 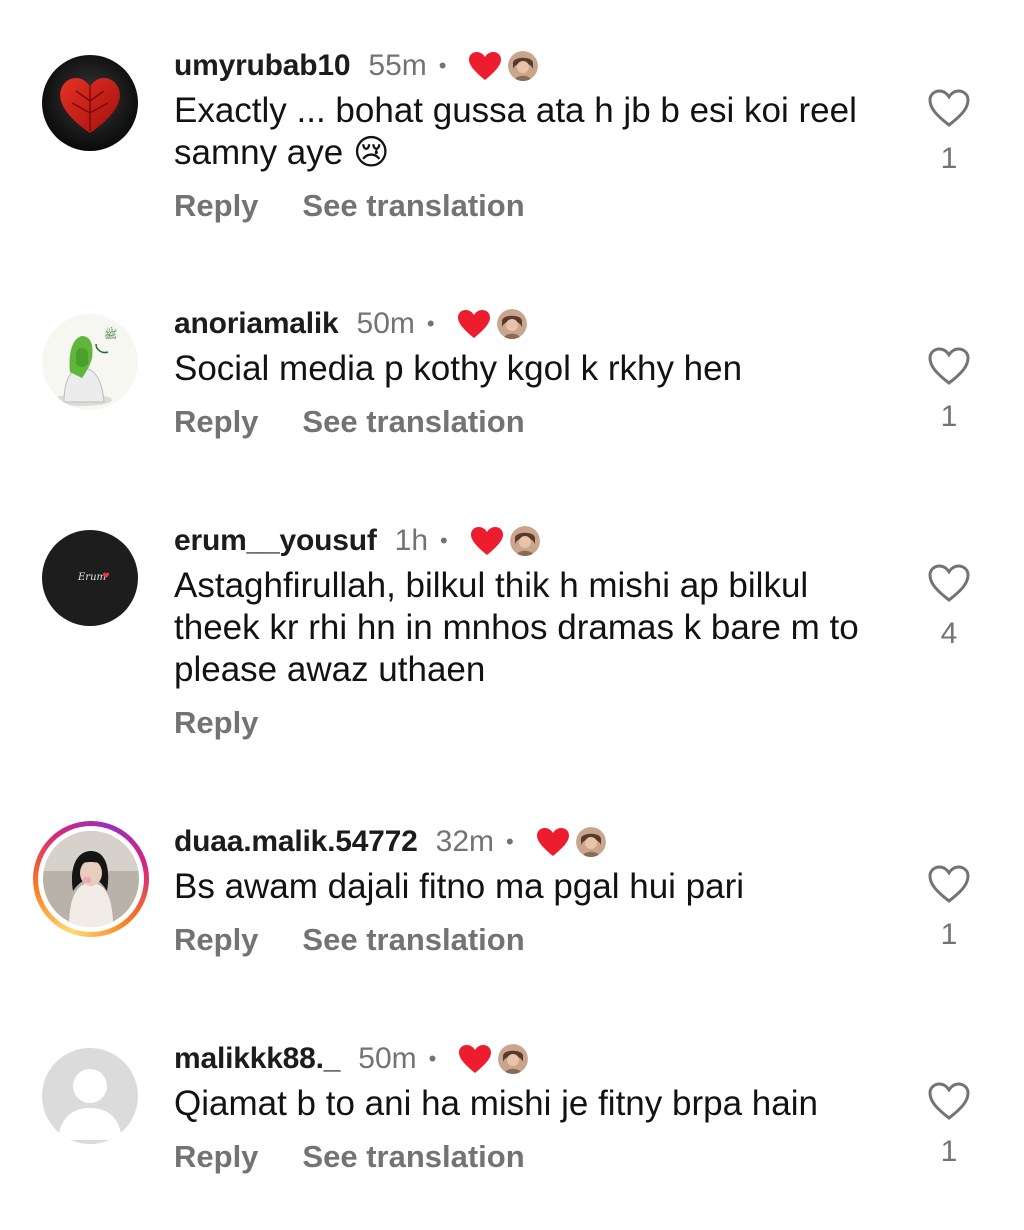 What do you see at coordinates (459, 886) in the screenshot?
I see `comment-text: Bs awam dajali fitno ma pgal hui pari` at bounding box center [459, 886].